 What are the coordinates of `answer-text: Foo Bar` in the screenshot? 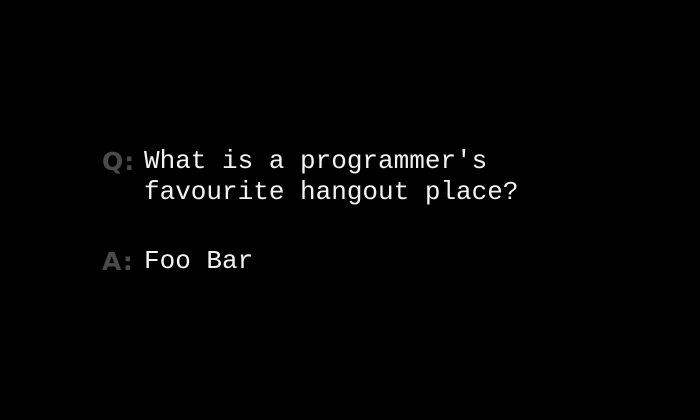 It's located at (199, 261).